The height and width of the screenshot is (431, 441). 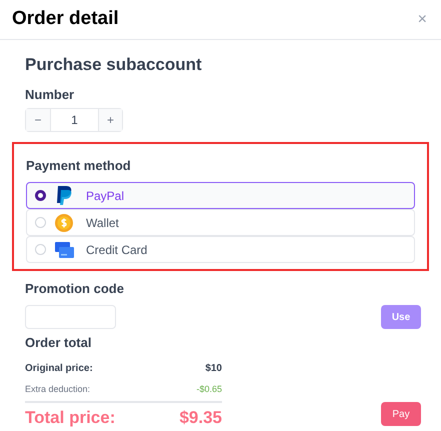 What do you see at coordinates (213, 369) in the screenshot?
I see `price-value: $10` at bounding box center [213, 369].